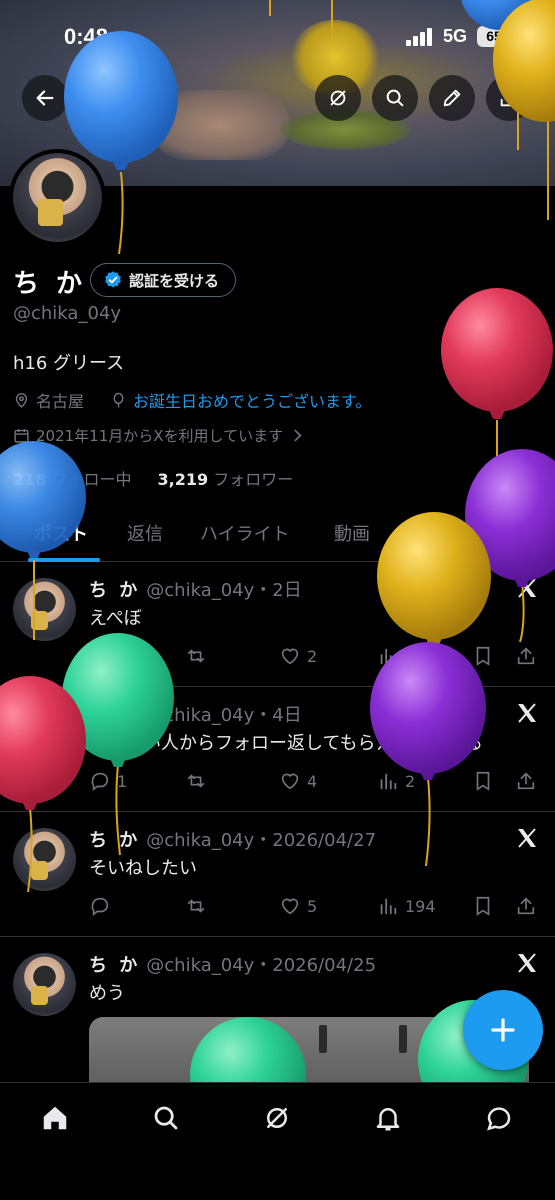 The width and height of the screenshot is (555, 1200). What do you see at coordinates (277, 35) in the screenshot?
I see `status-bar: 0:48 5G 65` at bounding box center [277, 35].